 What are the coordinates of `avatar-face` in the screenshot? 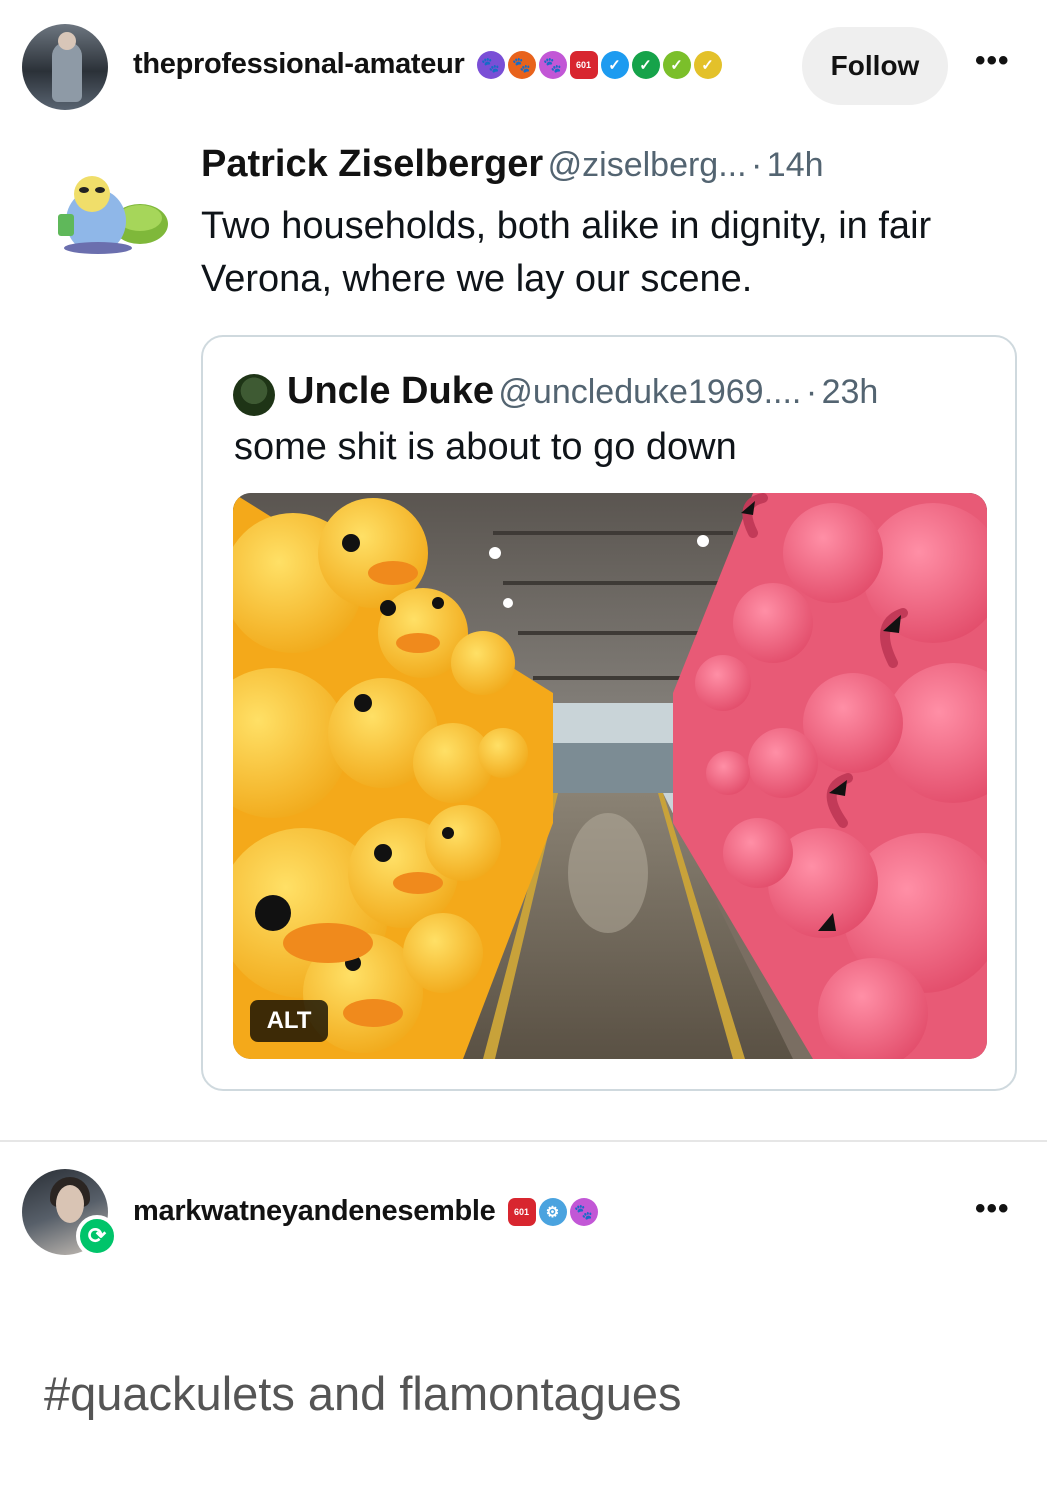 It's located at (70, 1204).